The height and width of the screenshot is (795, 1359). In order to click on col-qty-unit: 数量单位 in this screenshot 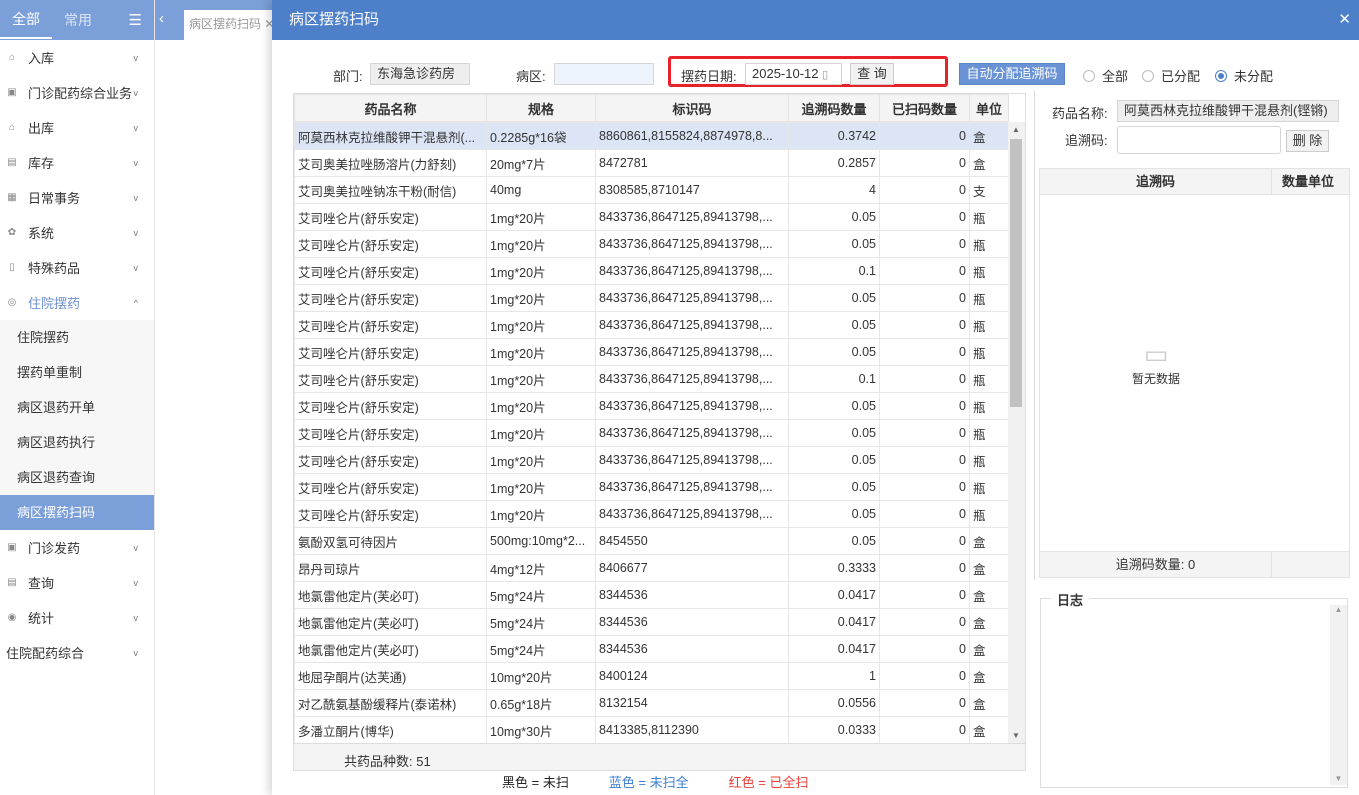, I will do `click(1308, 181)`.